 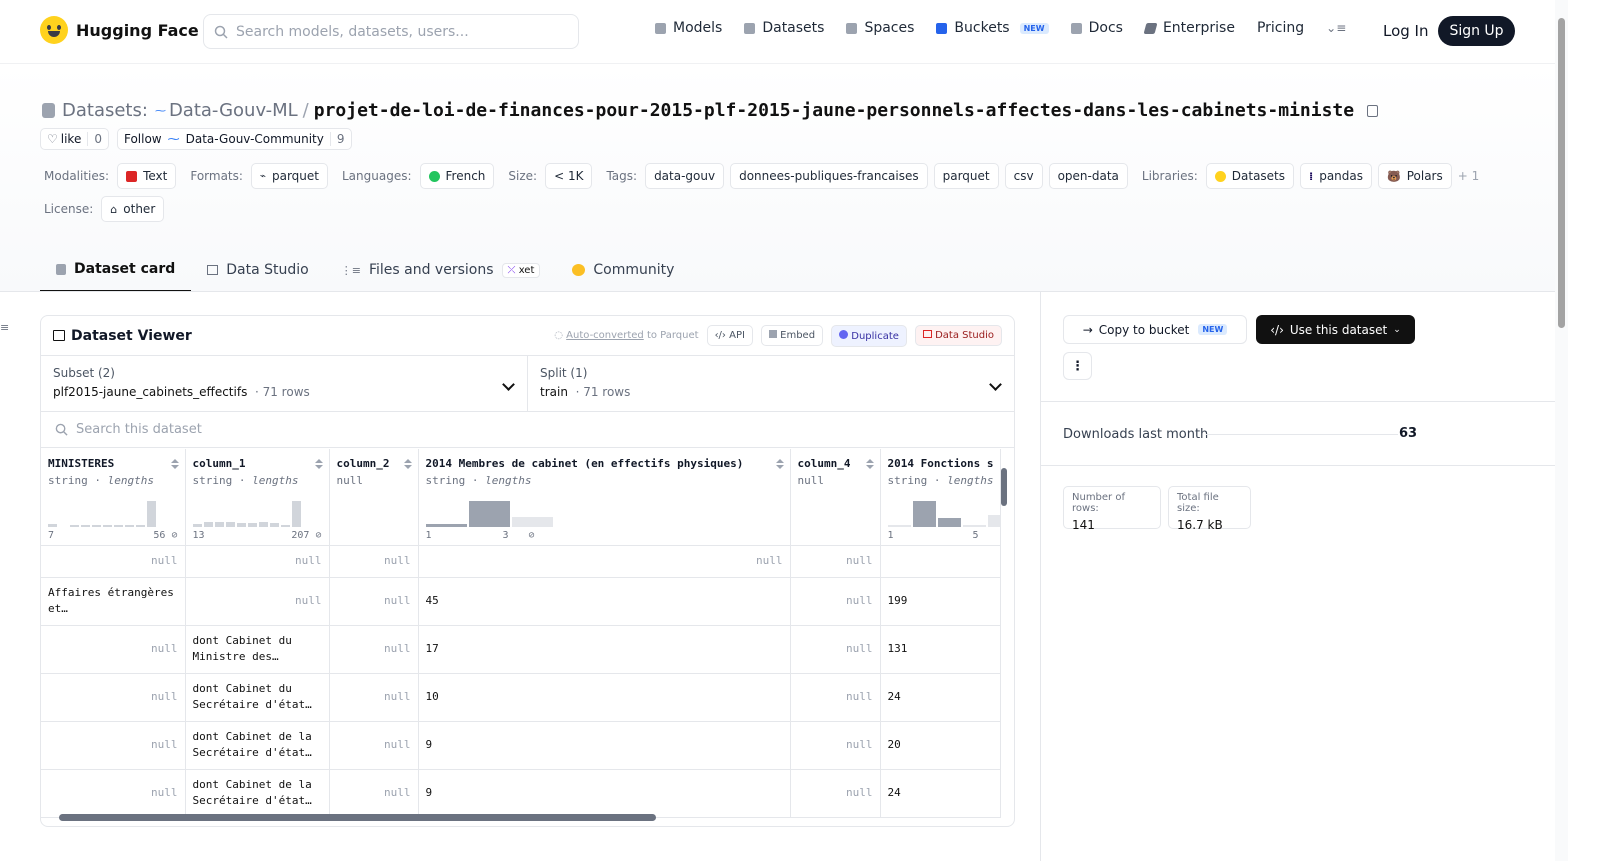 I want to click on size-tag: < 1K, so click(x=569, y=176).